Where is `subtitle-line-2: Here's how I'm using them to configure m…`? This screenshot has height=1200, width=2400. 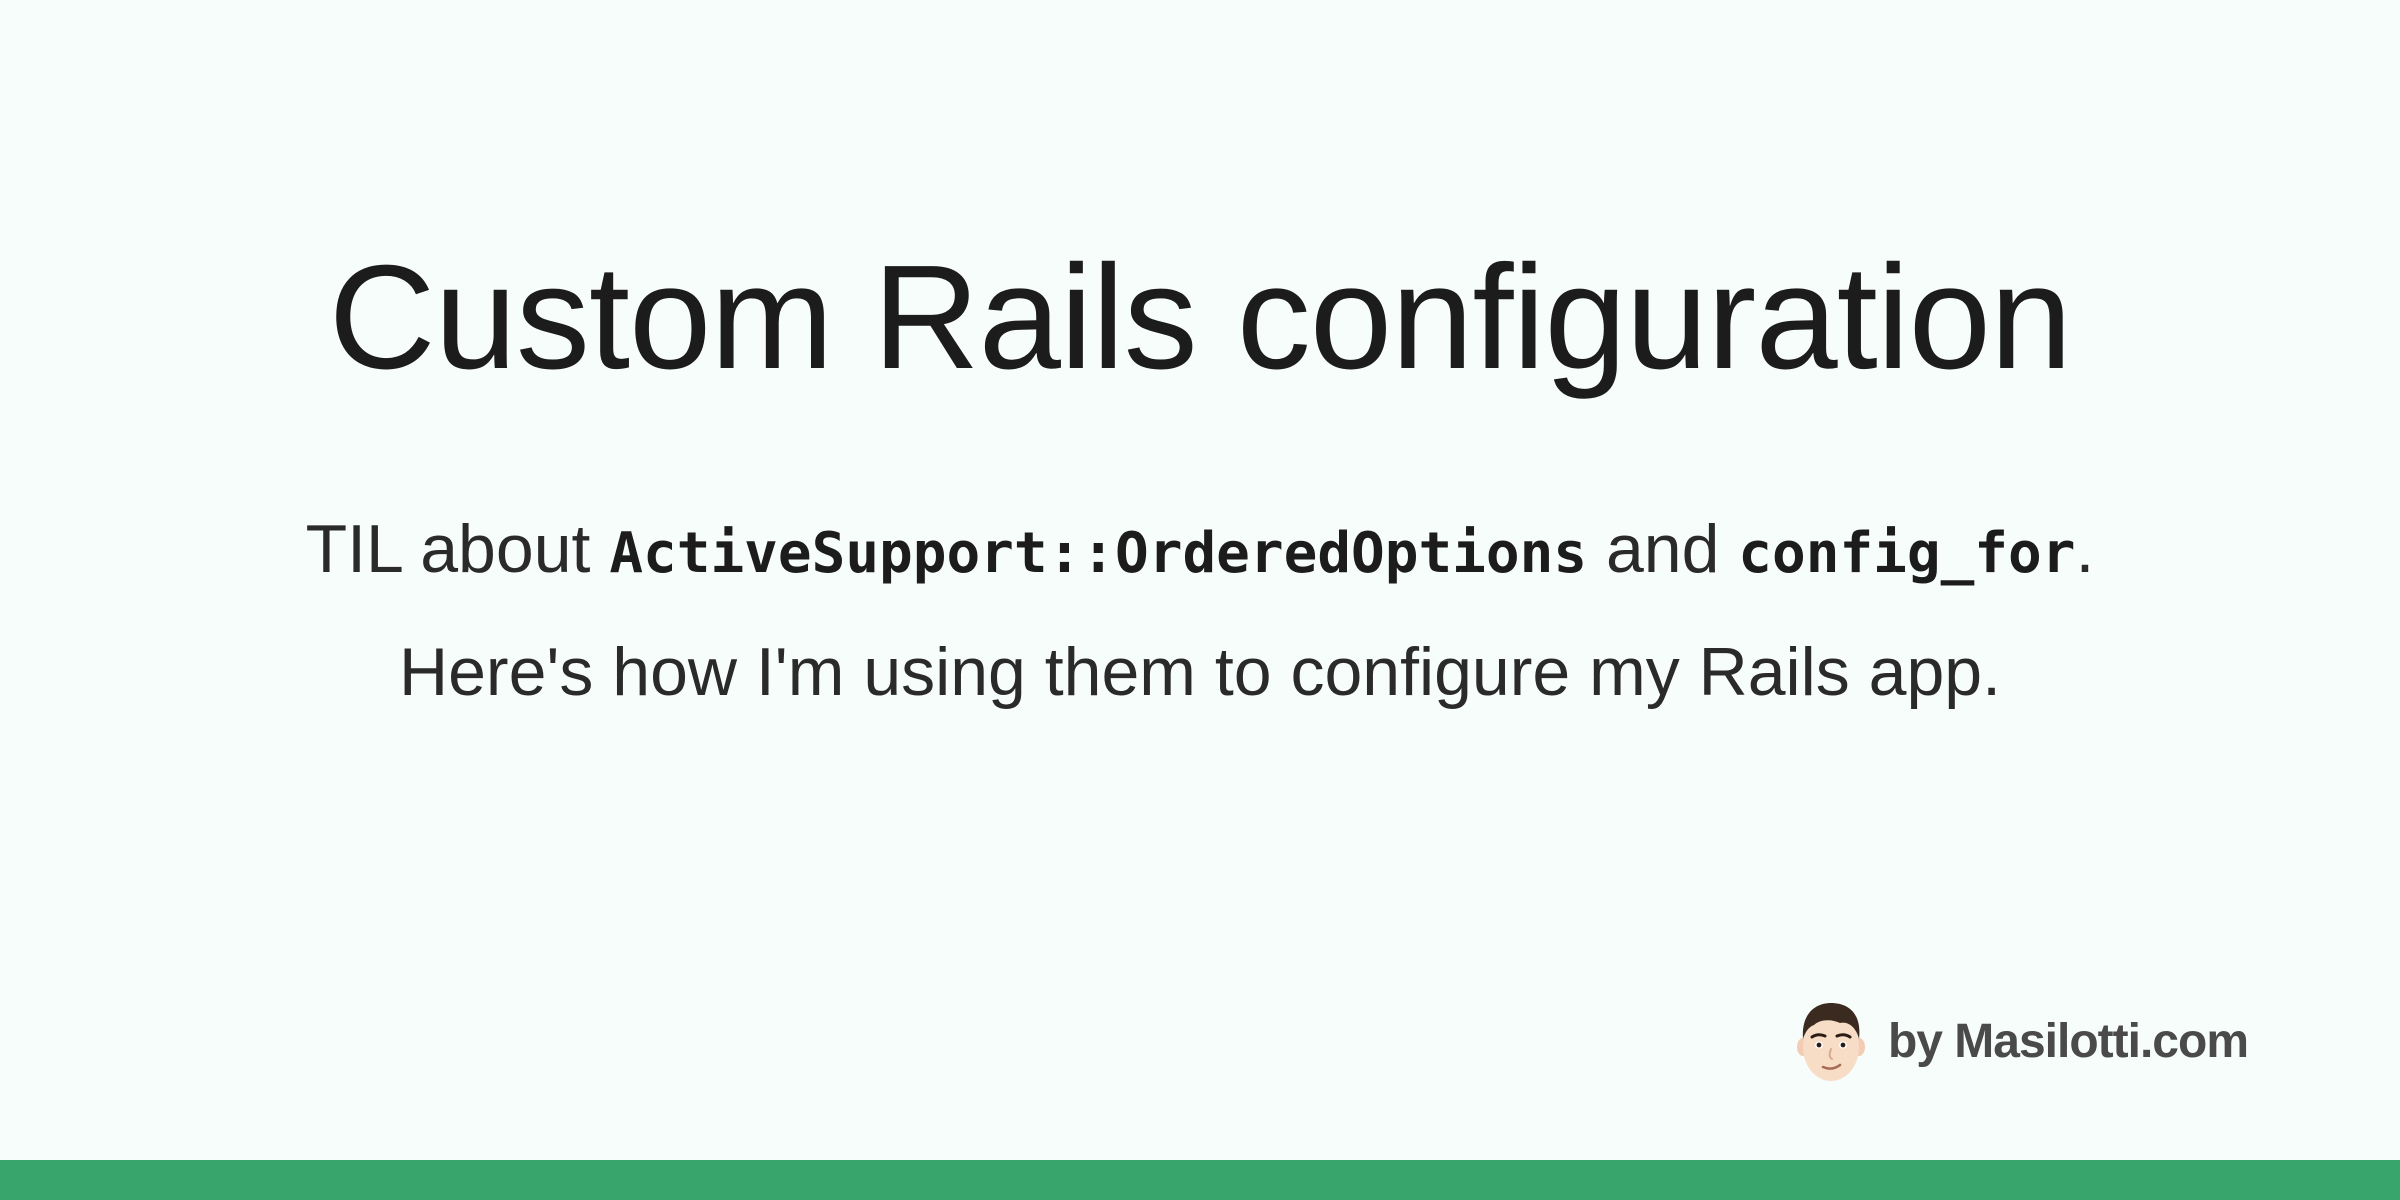
subtitle-line-2: Here's how I'm using them to configure m… is located at coordinates (1200, 672).